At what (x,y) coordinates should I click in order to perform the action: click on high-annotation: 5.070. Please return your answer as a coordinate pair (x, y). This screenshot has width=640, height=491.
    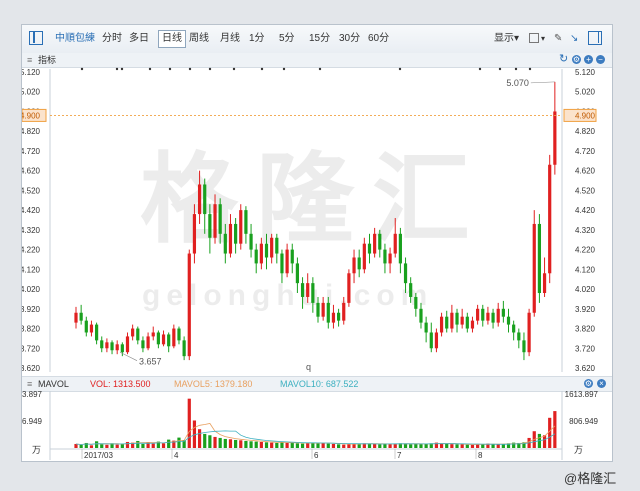
    Looking at the image, I should click on (517, 83).